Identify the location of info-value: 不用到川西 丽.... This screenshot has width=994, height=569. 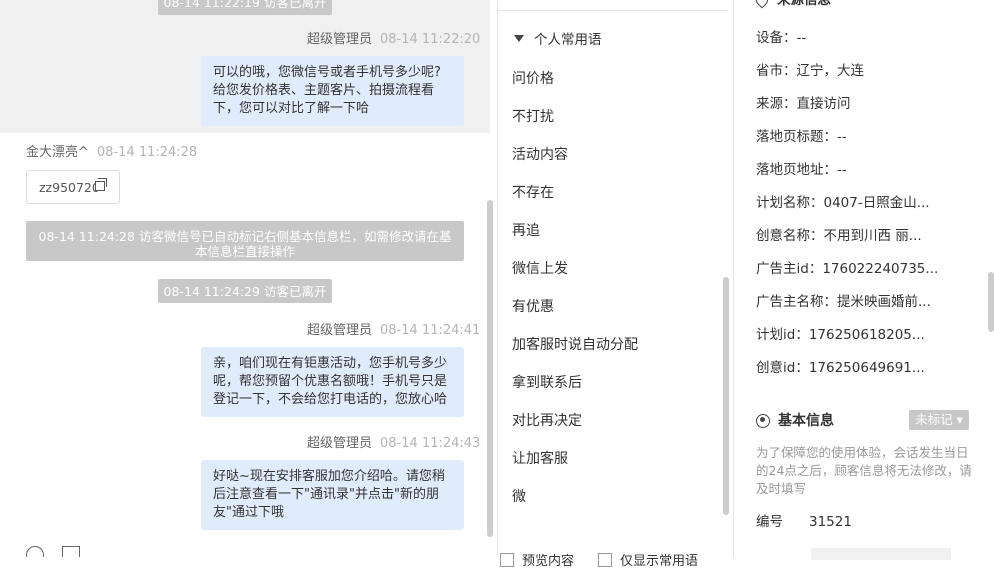
(872, 236).